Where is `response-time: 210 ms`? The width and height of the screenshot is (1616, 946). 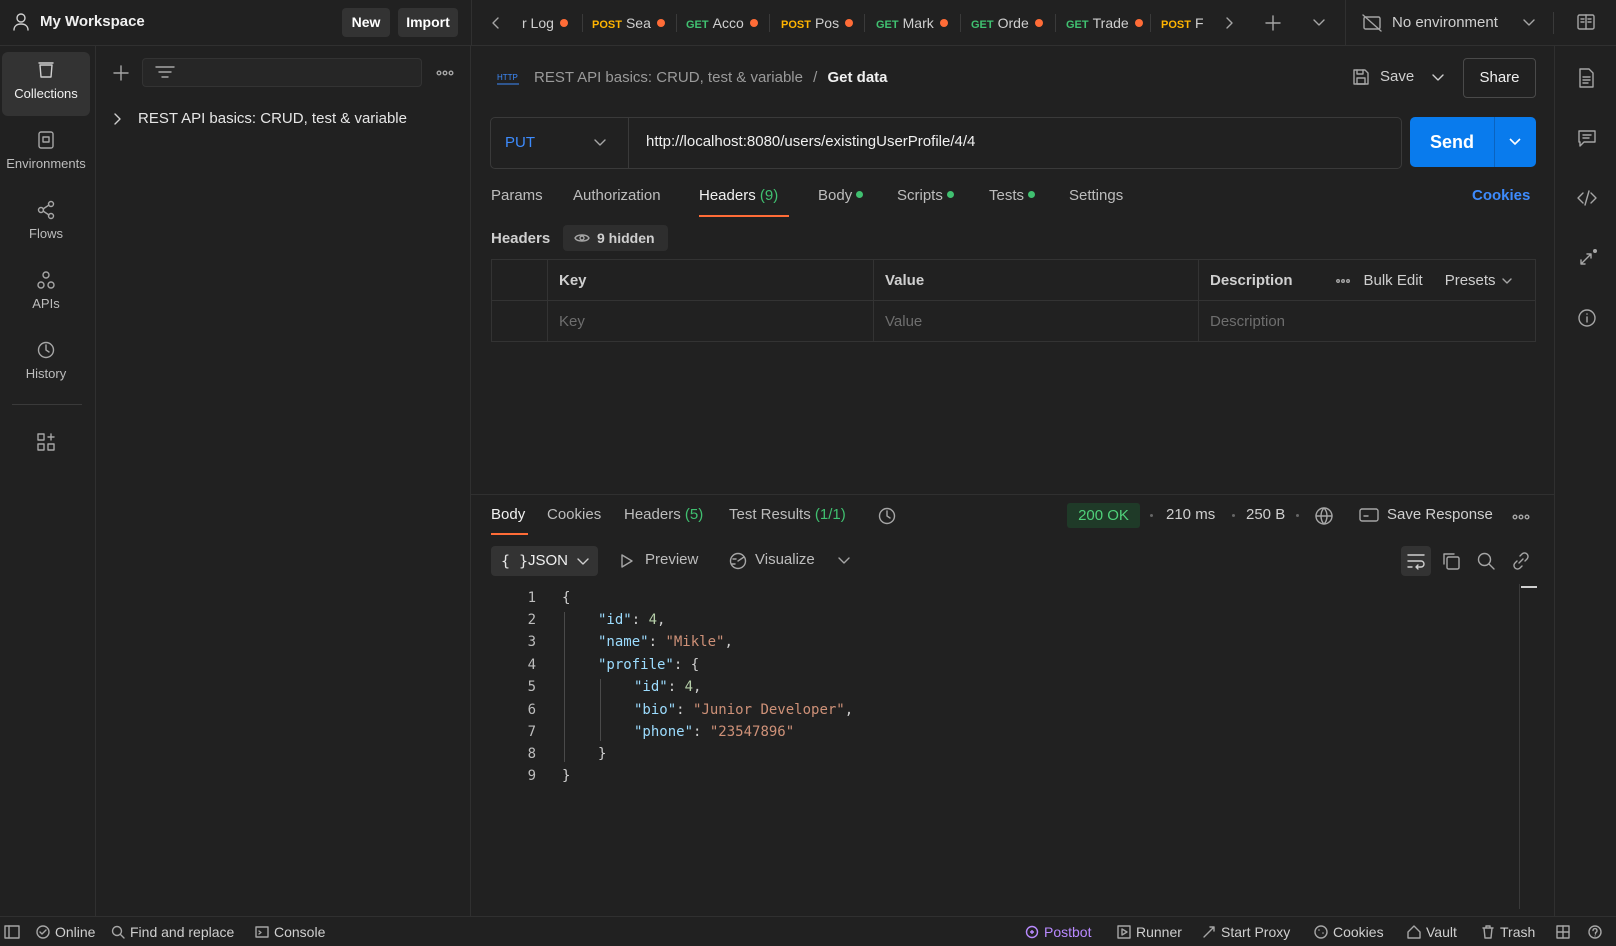 response-time: 210 ms is located at coordinates (1190, 514).